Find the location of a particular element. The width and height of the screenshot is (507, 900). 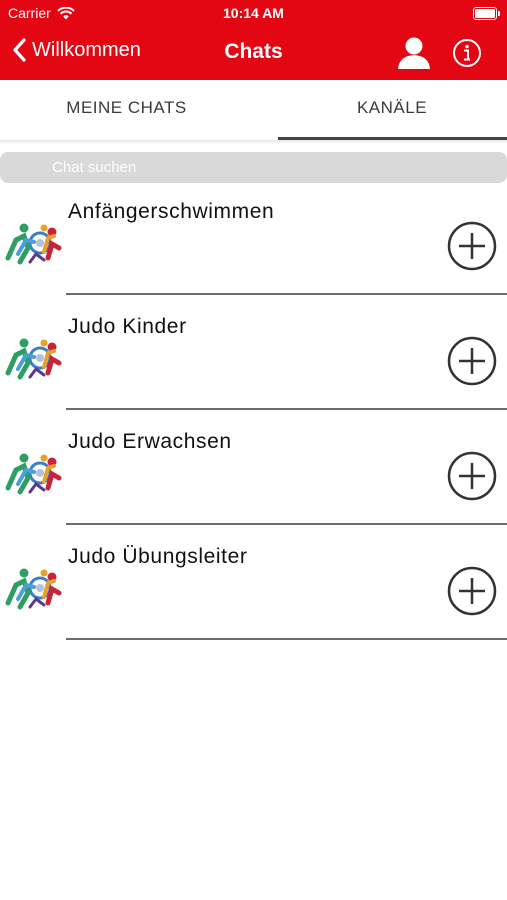

chevron-left-icon is located at coordinates (19, 50).